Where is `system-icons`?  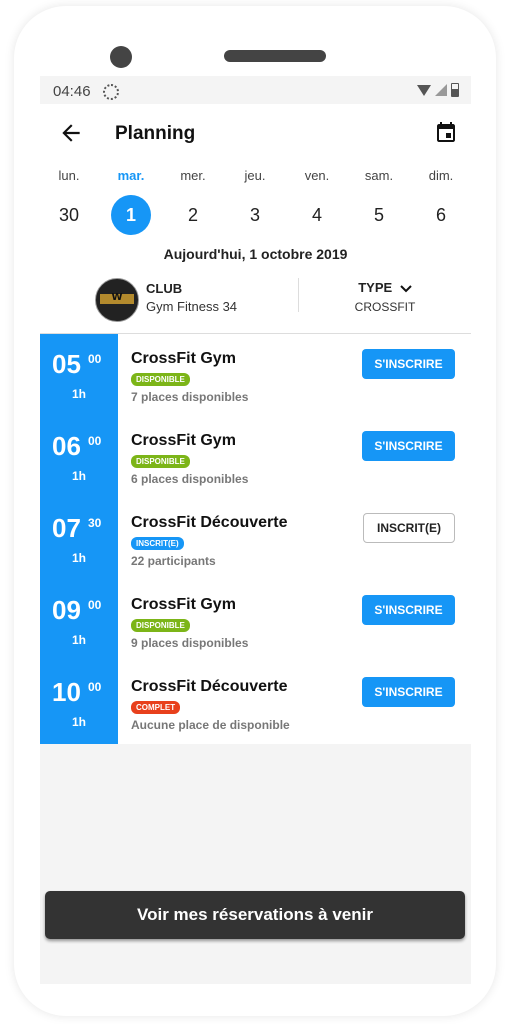
system-icons is located at coordinates (438, 90).